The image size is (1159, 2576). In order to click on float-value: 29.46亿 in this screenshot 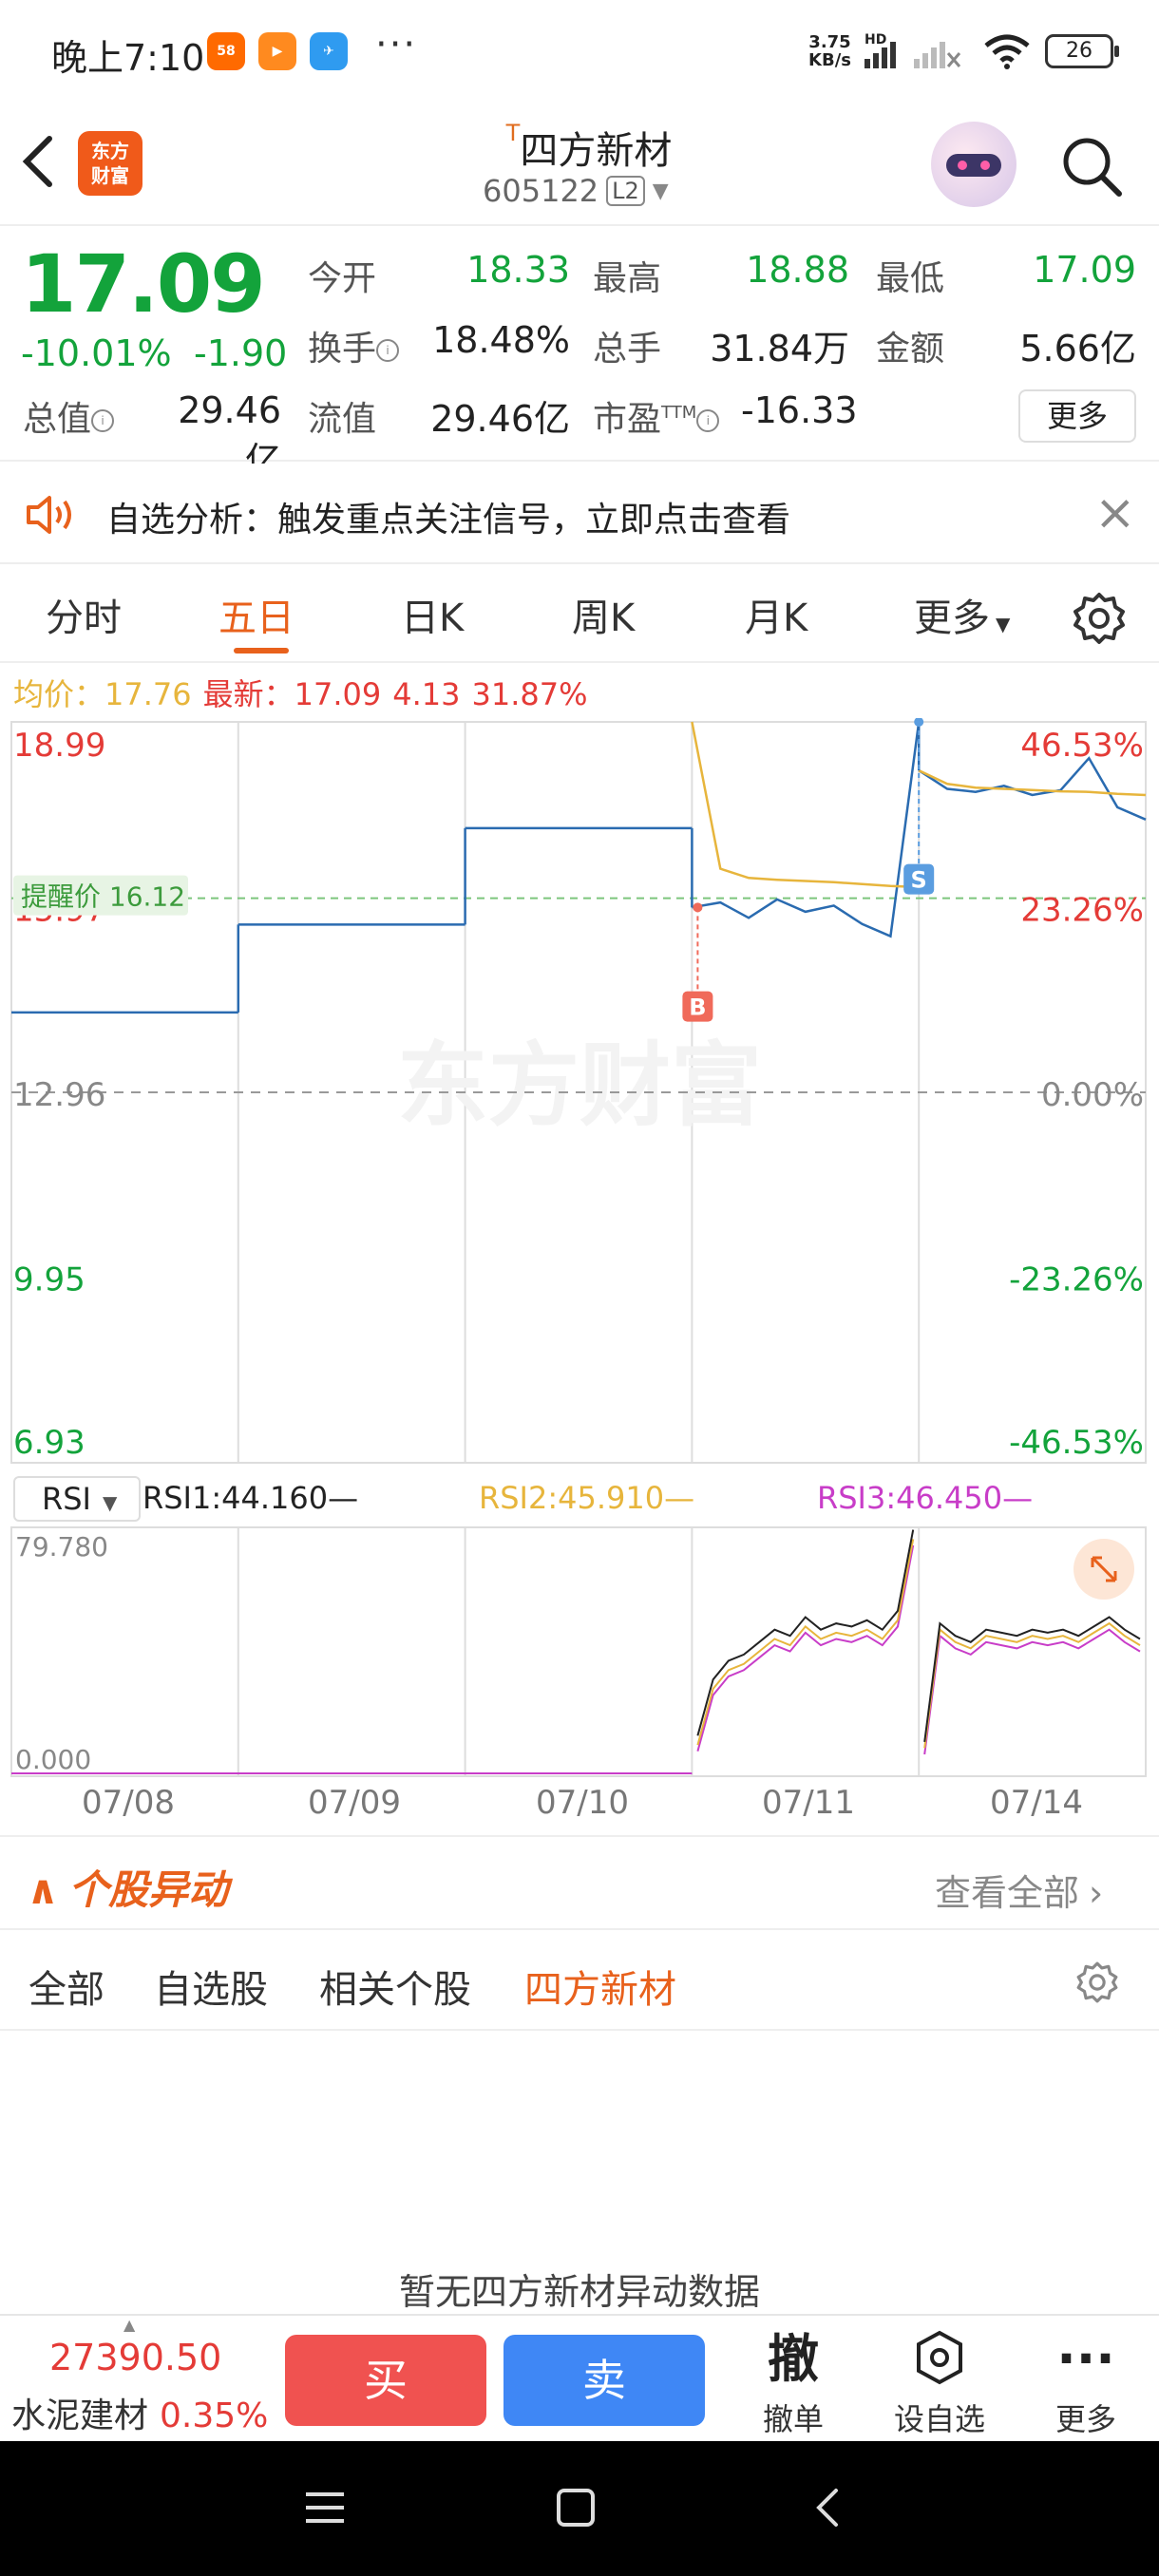, I will do `click(500, 419)`.